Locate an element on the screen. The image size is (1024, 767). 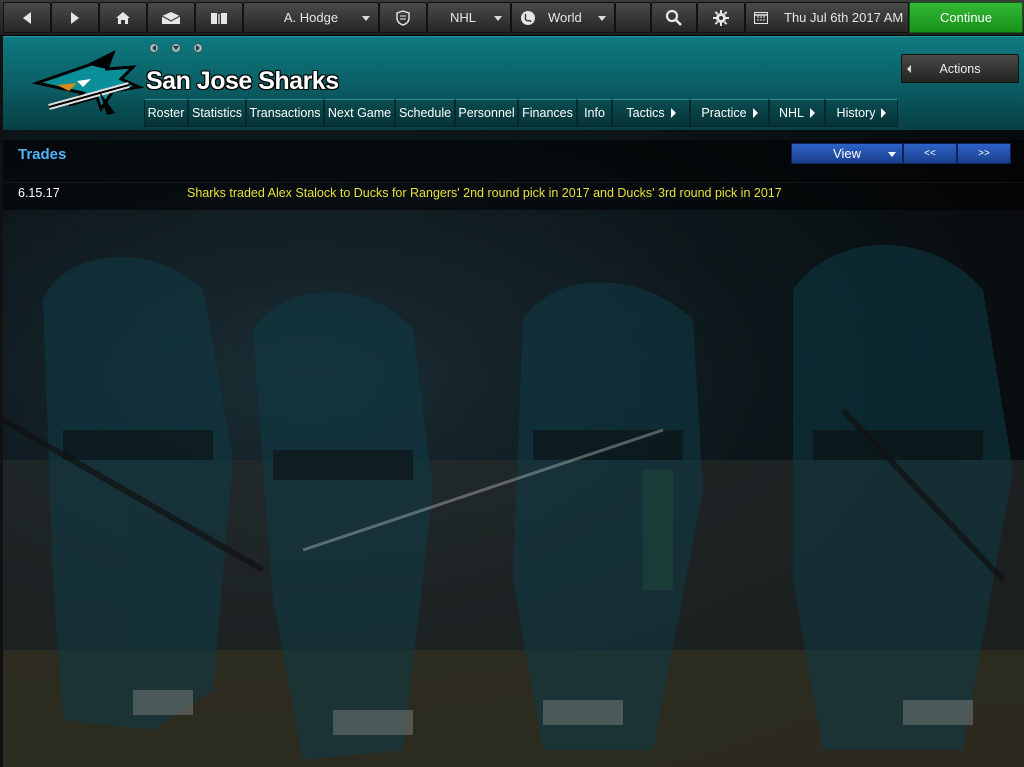
continue-label: Continue is located at coordinates (966, 17).